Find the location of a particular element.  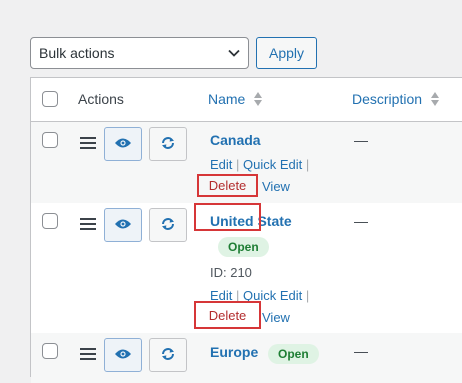

description-column-header: Description is located at coordinates (396, 100).